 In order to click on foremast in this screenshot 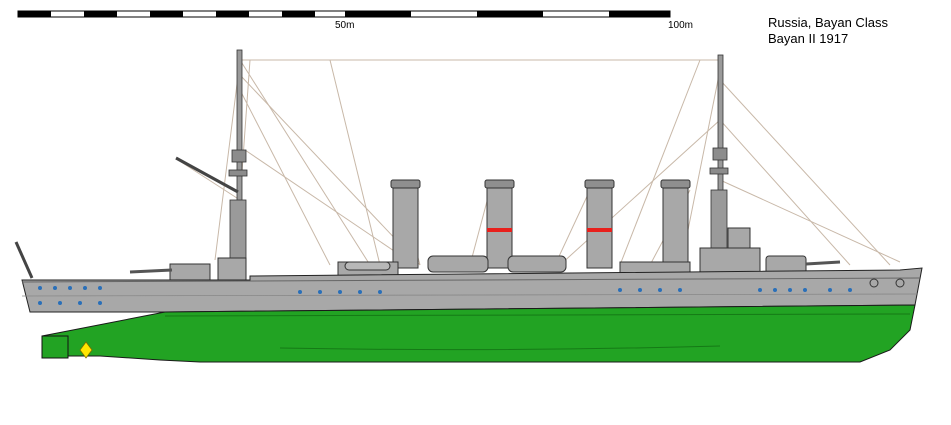, I will do `click(211, 160)`.